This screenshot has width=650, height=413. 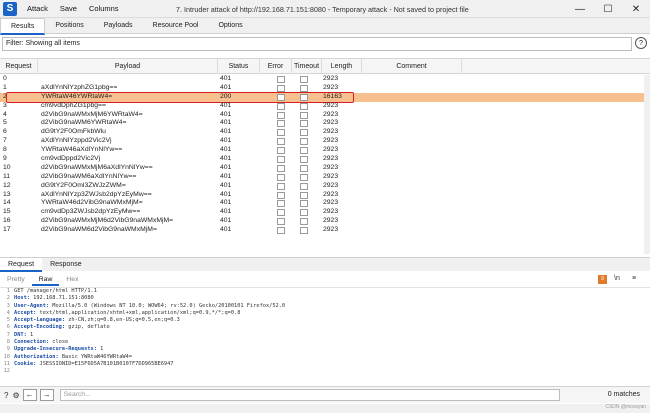 What do you see at coordinates (176, 26) in the screenshot?
I see `tab-resource-pool: Resource Pool` at bounding box center [176, 26].